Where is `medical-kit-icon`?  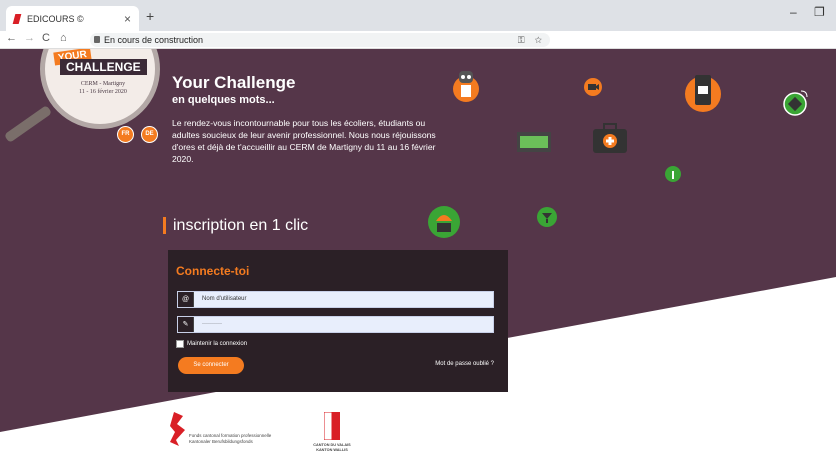 medical-kit-icon is located at coordinates (610, 138).